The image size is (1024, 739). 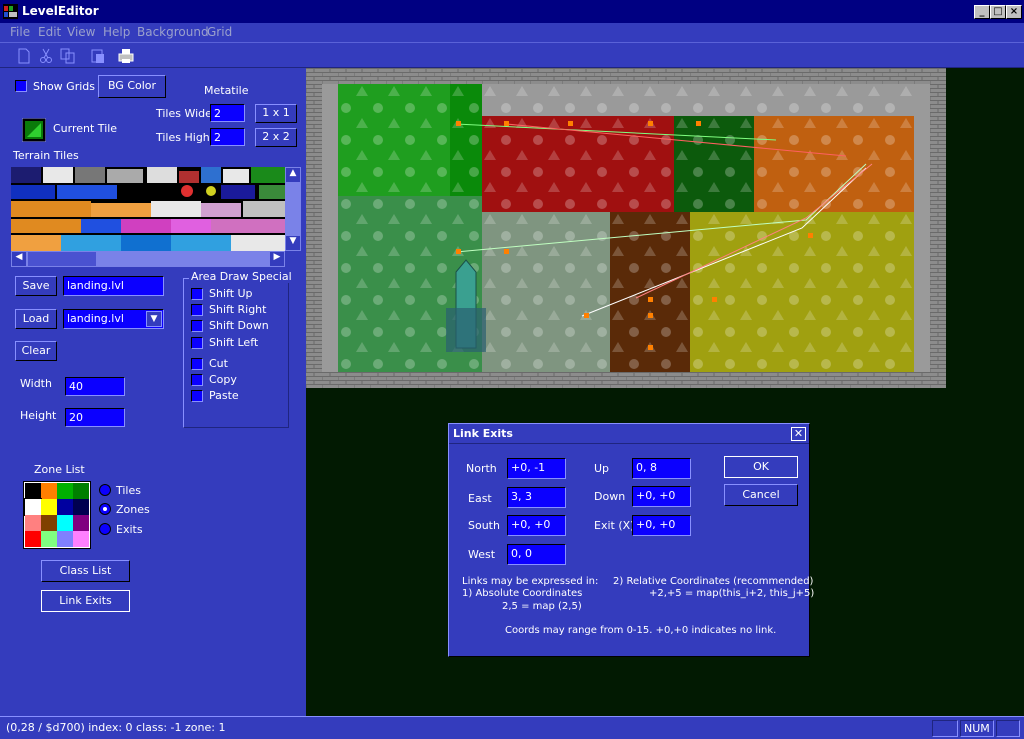 I want to click on dialog-title: Link Exits, so click(x=483, y=433).